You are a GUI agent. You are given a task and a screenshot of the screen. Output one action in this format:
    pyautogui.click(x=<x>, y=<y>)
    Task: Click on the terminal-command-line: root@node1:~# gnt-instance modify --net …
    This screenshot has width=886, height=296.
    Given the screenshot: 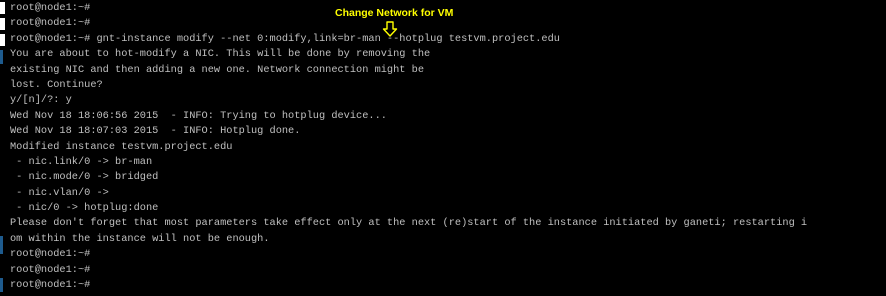 What is the action you would take?
    pyautogui.click(x=285, y=38)
    